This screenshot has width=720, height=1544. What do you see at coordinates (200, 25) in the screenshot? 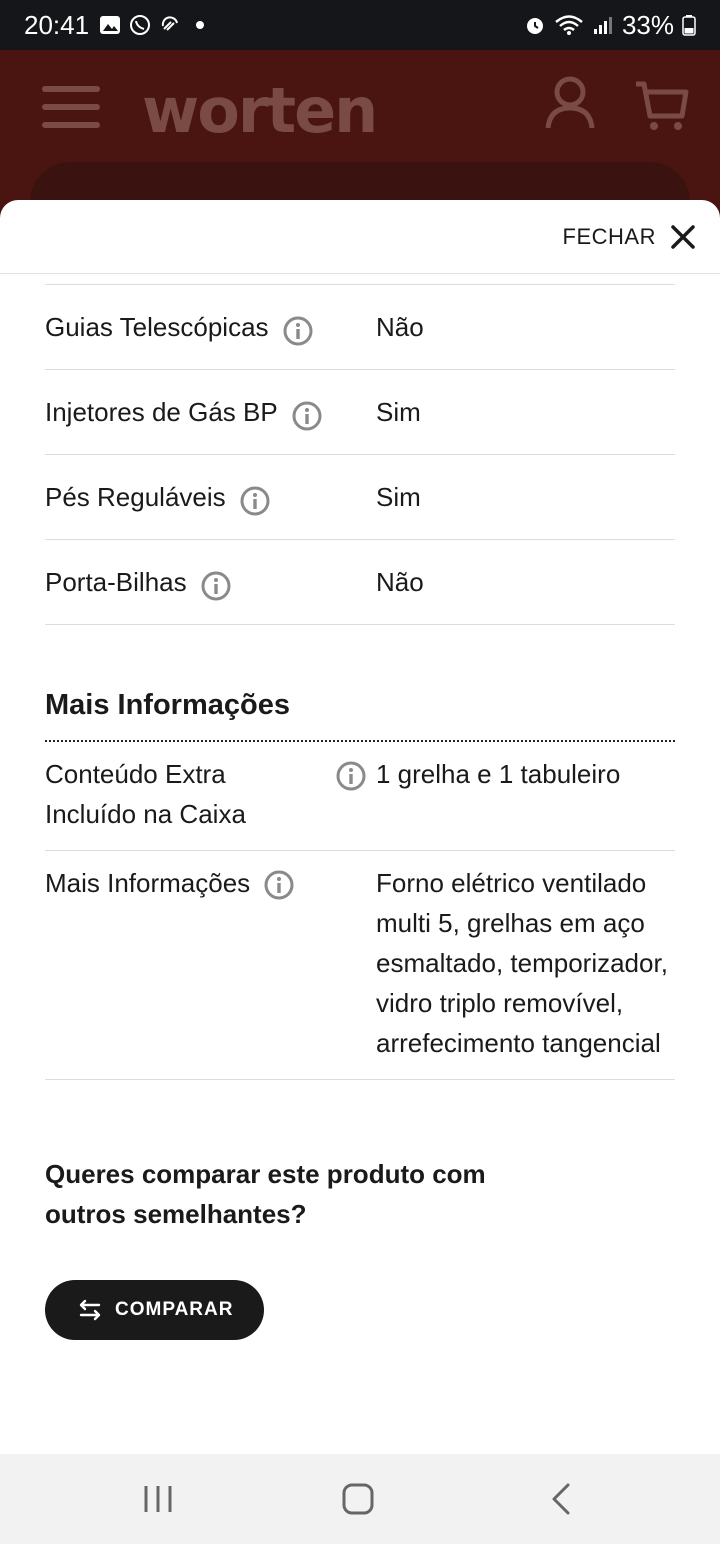
I see `notification-dot-icon` at bounding box center [200, 25].